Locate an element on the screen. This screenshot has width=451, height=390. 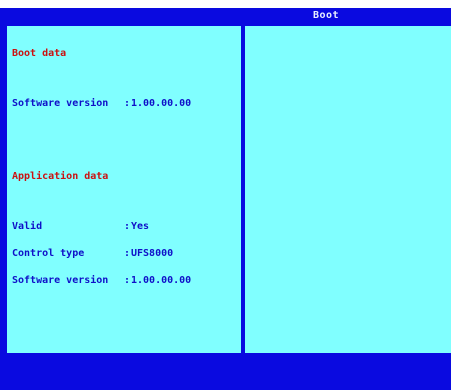
status-bar is located at coordinates (225, 372).